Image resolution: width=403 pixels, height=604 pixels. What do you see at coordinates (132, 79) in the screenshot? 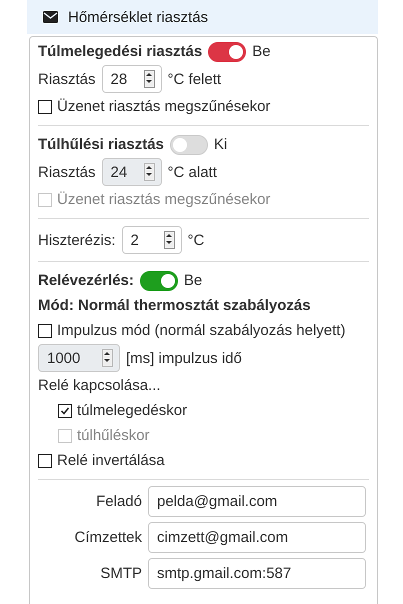
I see `number-field: 28` at bounding box center [132, 79].